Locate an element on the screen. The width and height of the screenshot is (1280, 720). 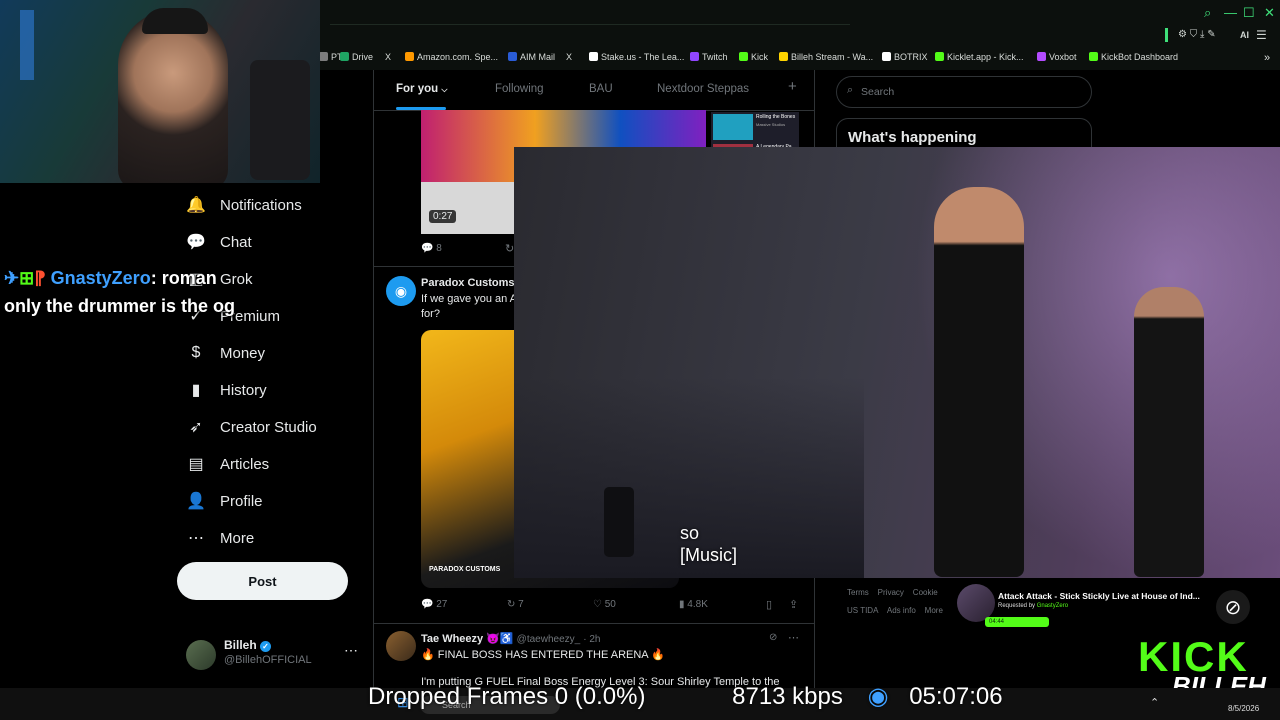
post-handle: @taewheezy_ is located at coordinates (549, 639).